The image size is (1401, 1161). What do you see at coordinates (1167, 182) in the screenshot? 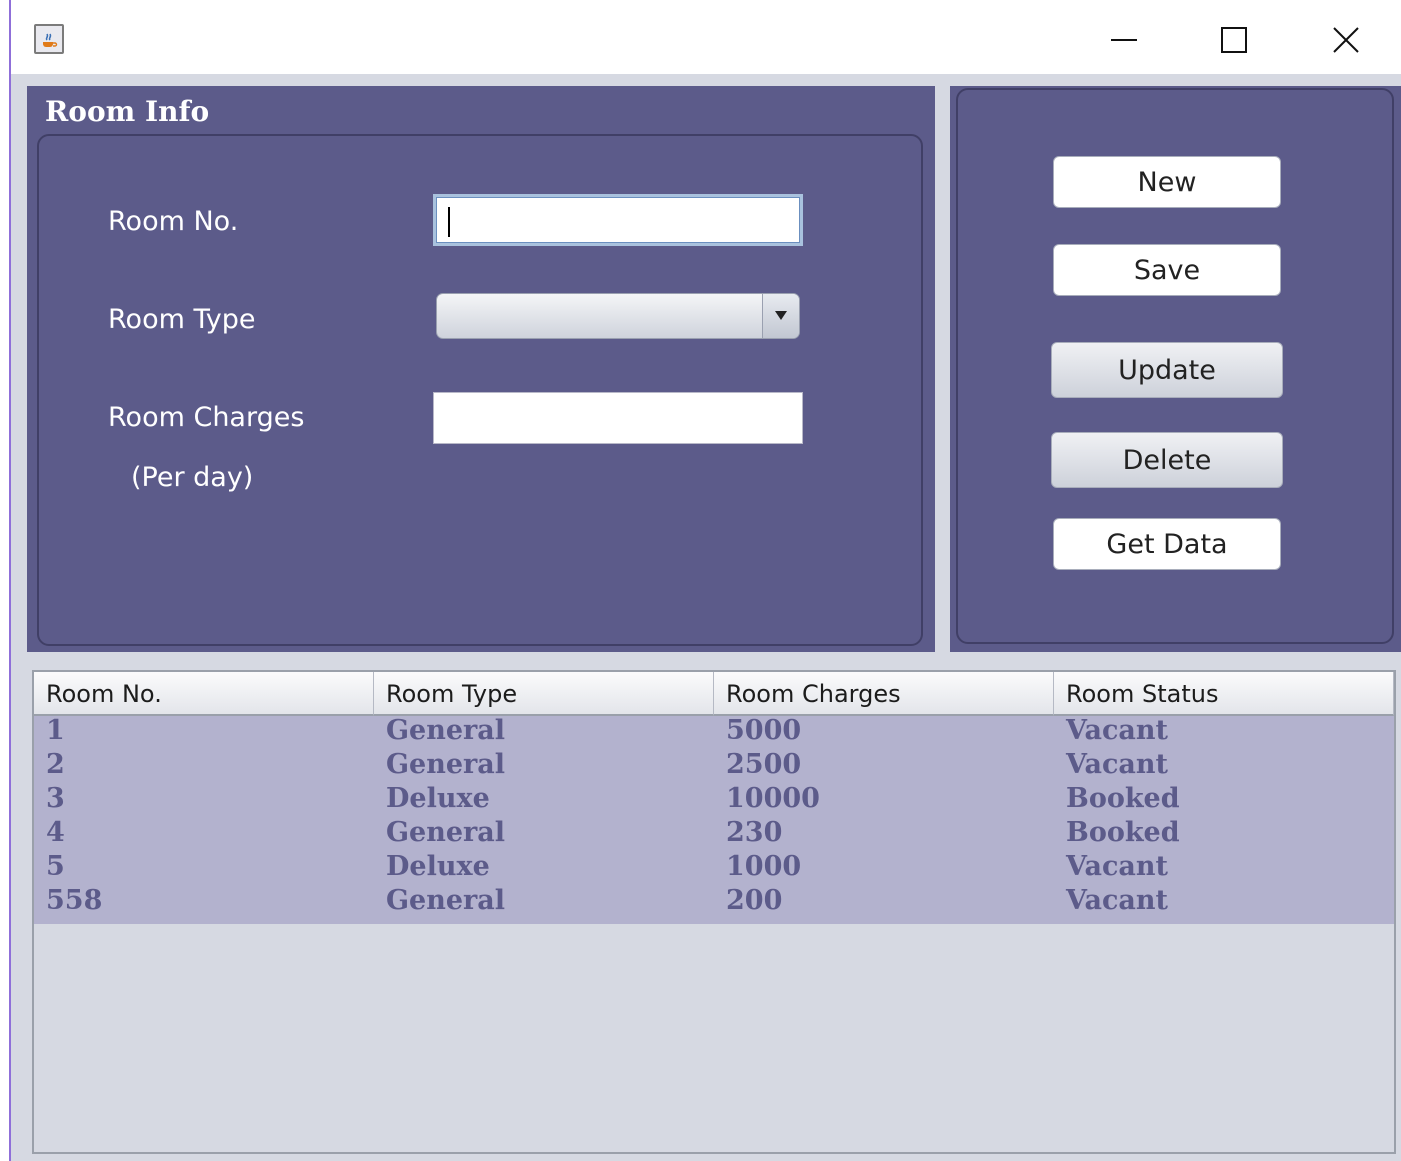
I see `new-button: New` at bounding box center [1167, 182].